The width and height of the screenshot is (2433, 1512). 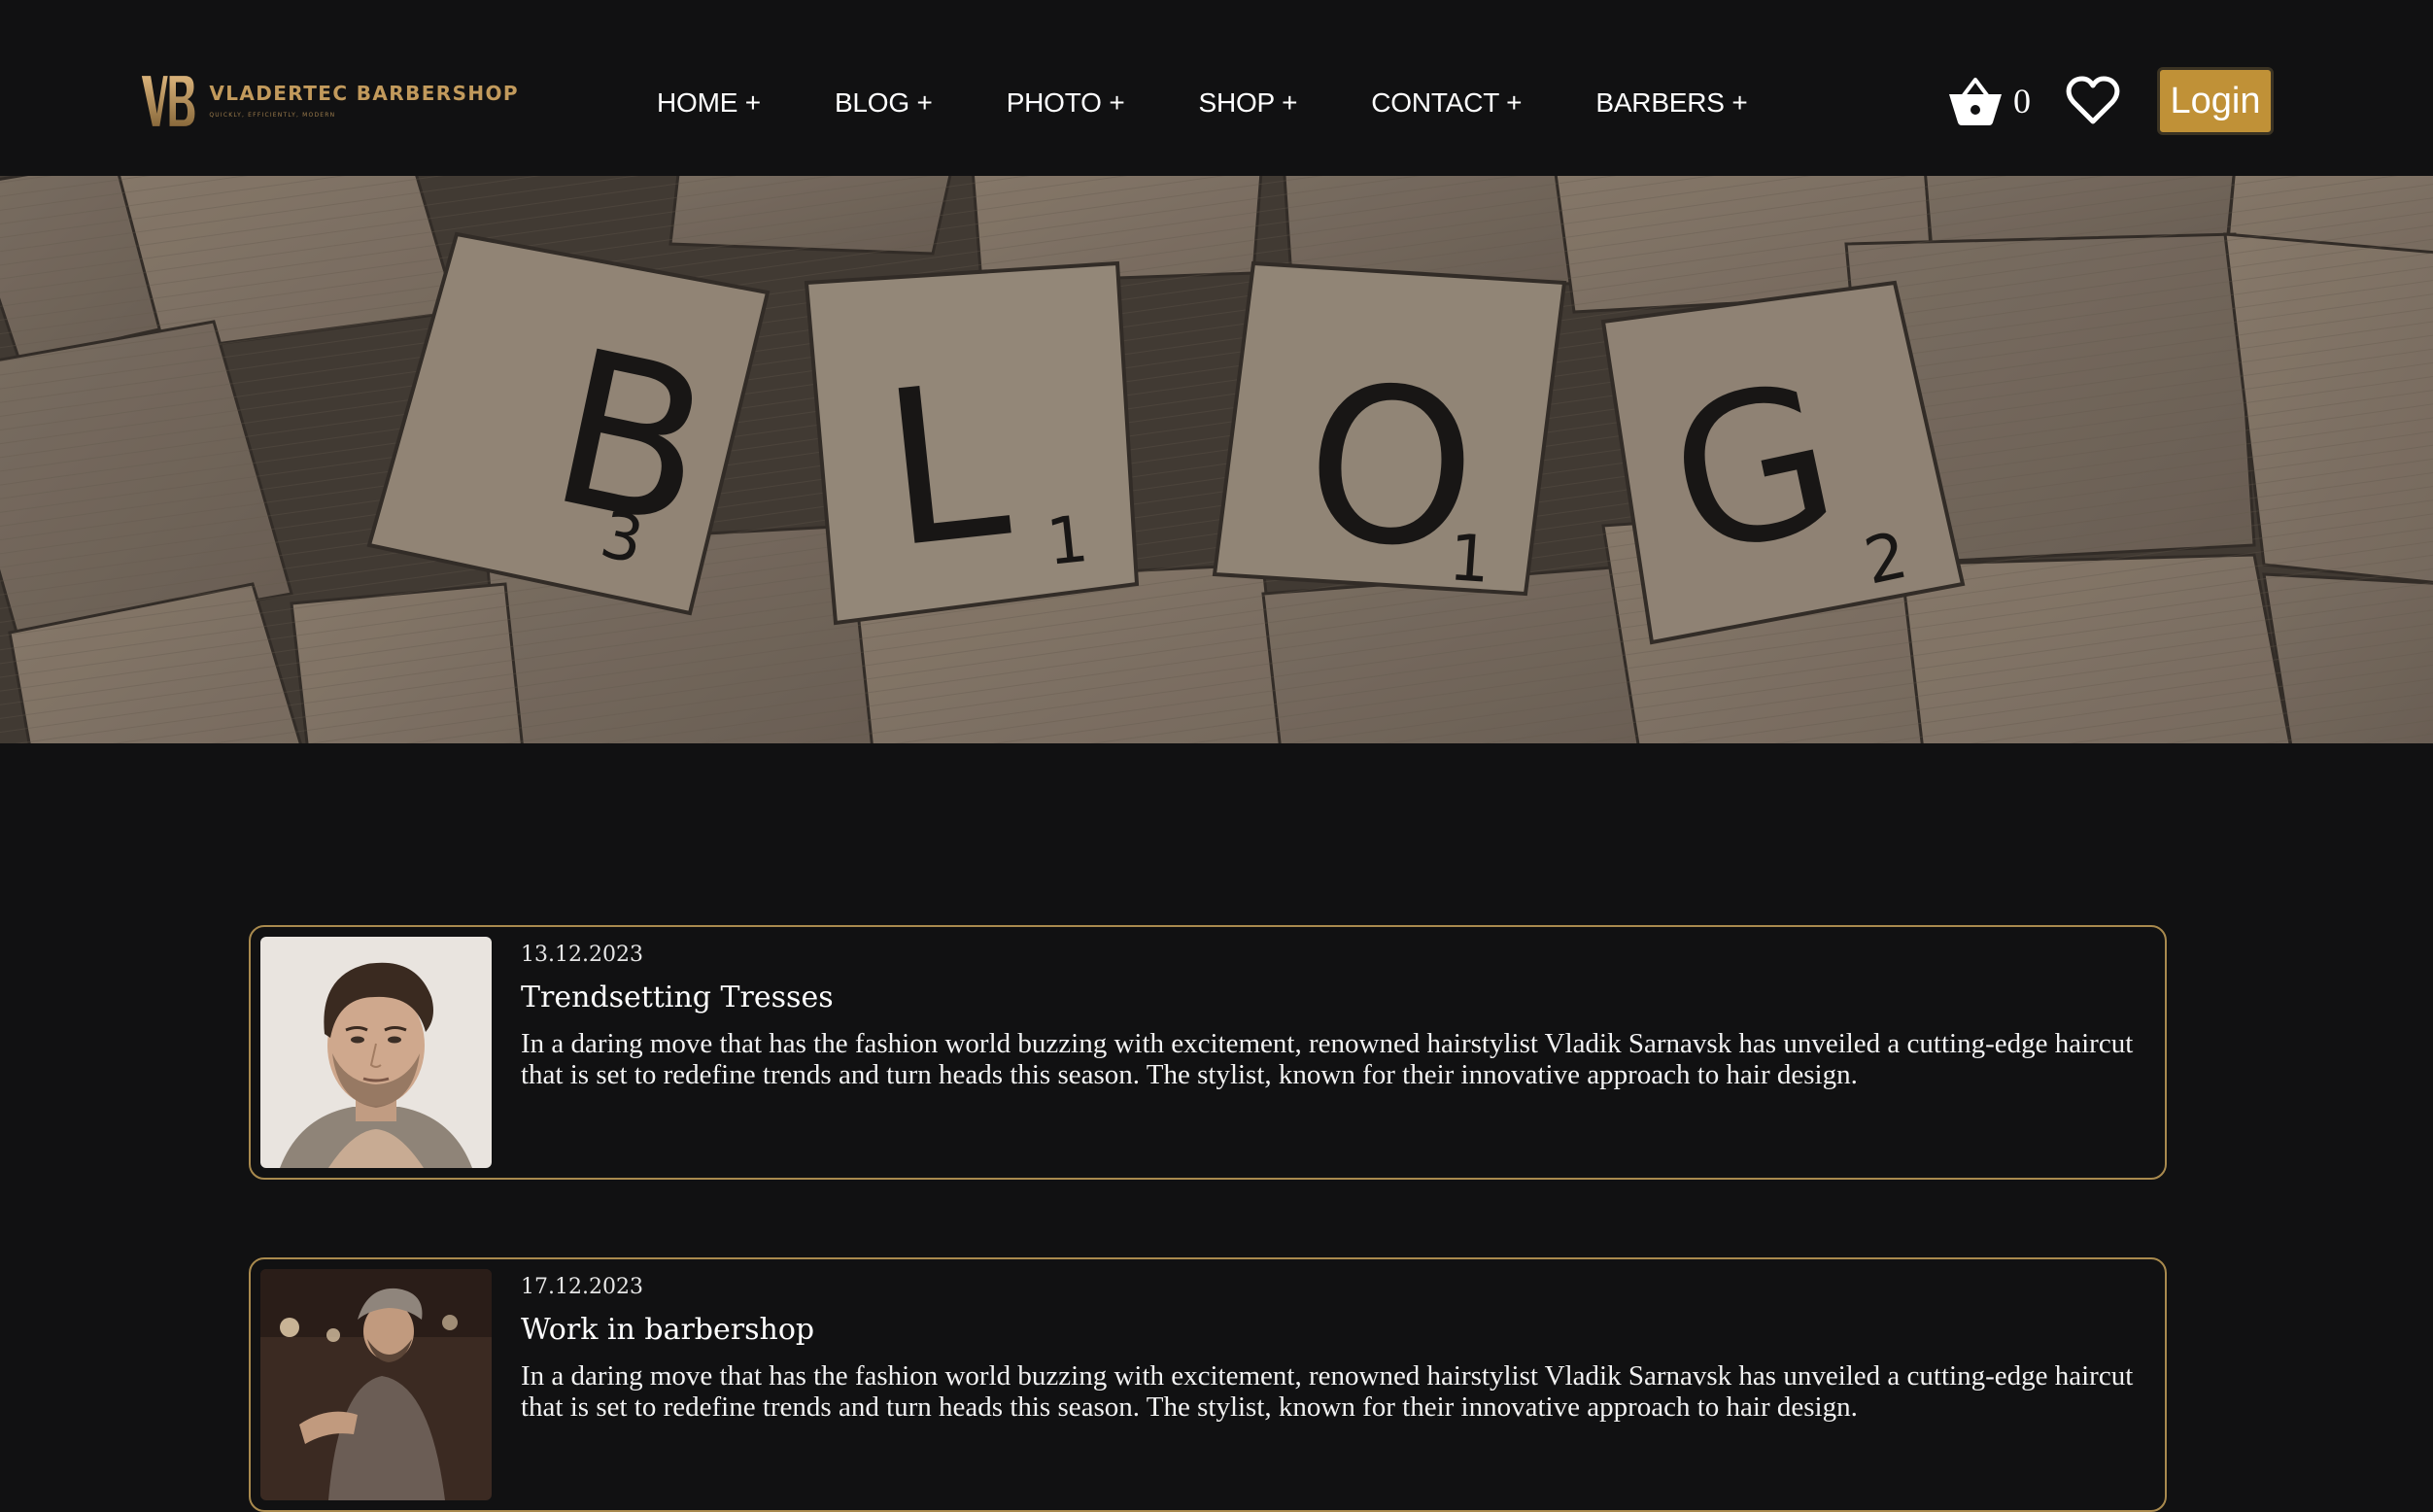 I want to click on brand-name: VLADERTEC BARBERSHOP, so click(x=364, y=93).